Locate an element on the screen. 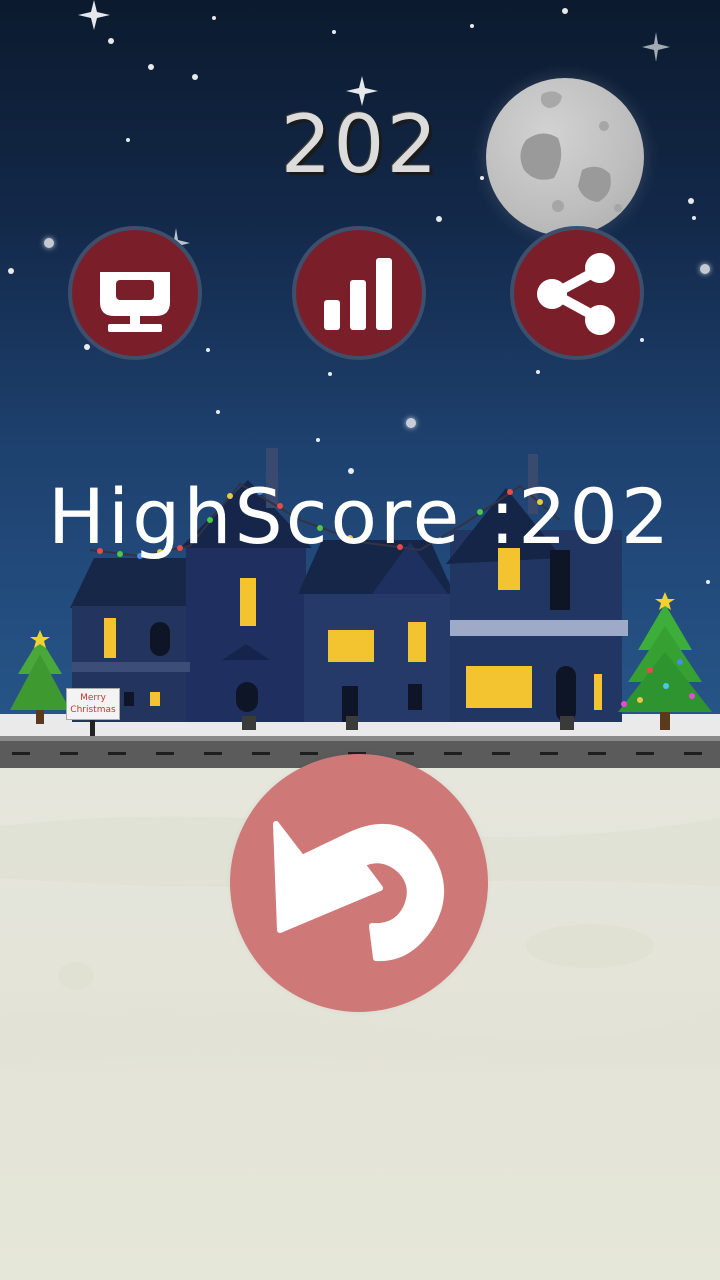 This screenshot has height=1280, width=720. trophy-icon is located at coordinates (135, 302).